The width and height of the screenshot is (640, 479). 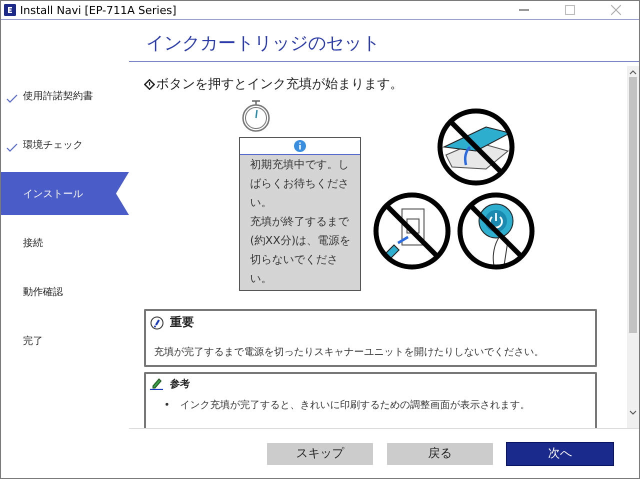 What do you see at coordinates (440, 453) in the screenshot?
I see `nav-button: 戻る` at bounding box center [440, 453].